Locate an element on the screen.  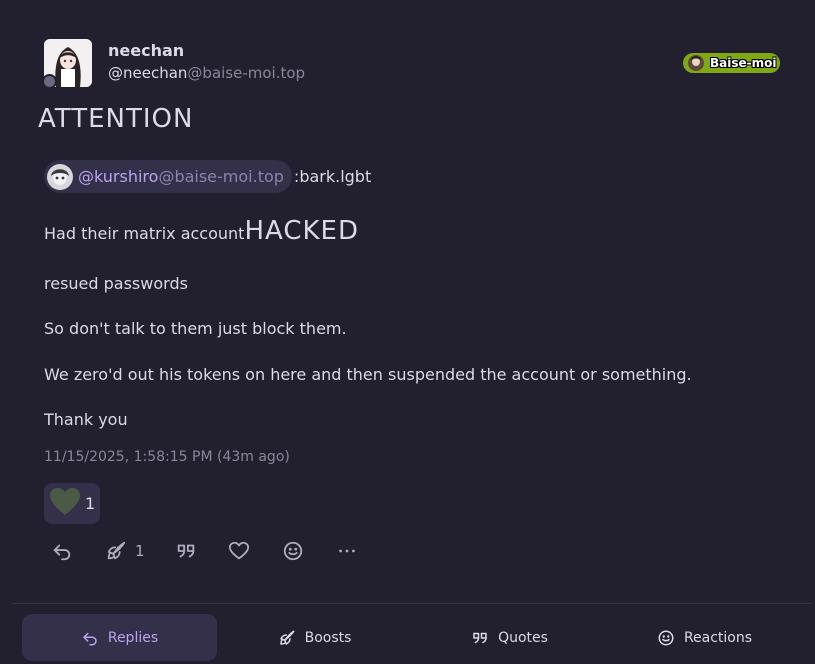
boost-button: 1 is located at coordinates (125, 551).